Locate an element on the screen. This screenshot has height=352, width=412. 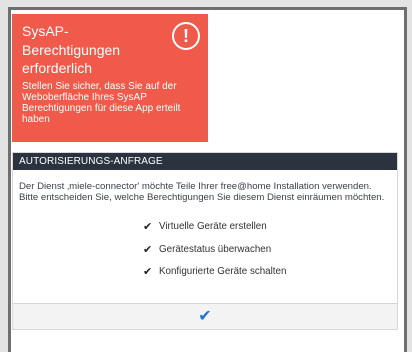
panel-footer: ✔ is located at coordinates (205, 316).